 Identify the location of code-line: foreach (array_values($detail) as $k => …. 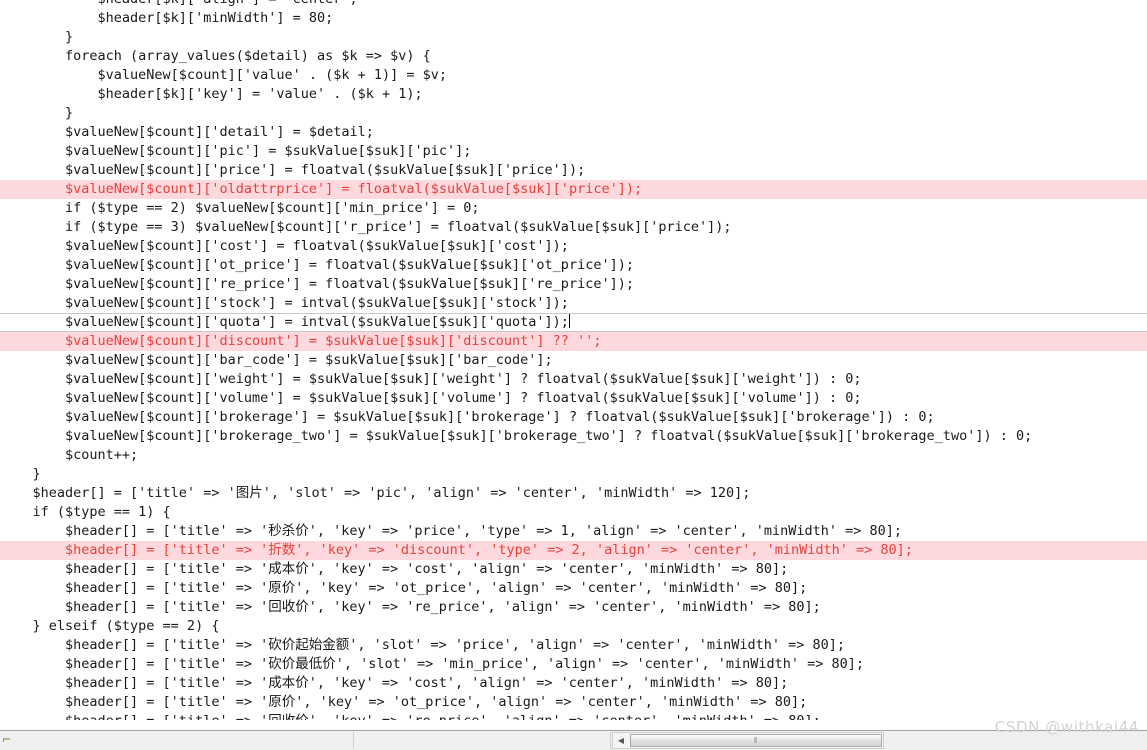
(573, 56).